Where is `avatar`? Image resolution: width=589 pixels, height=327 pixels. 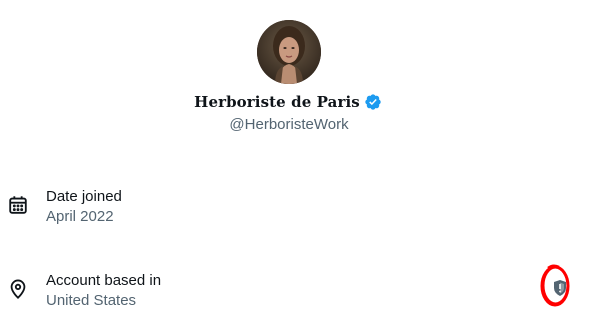 avatar is located at coordinates (289, 52).